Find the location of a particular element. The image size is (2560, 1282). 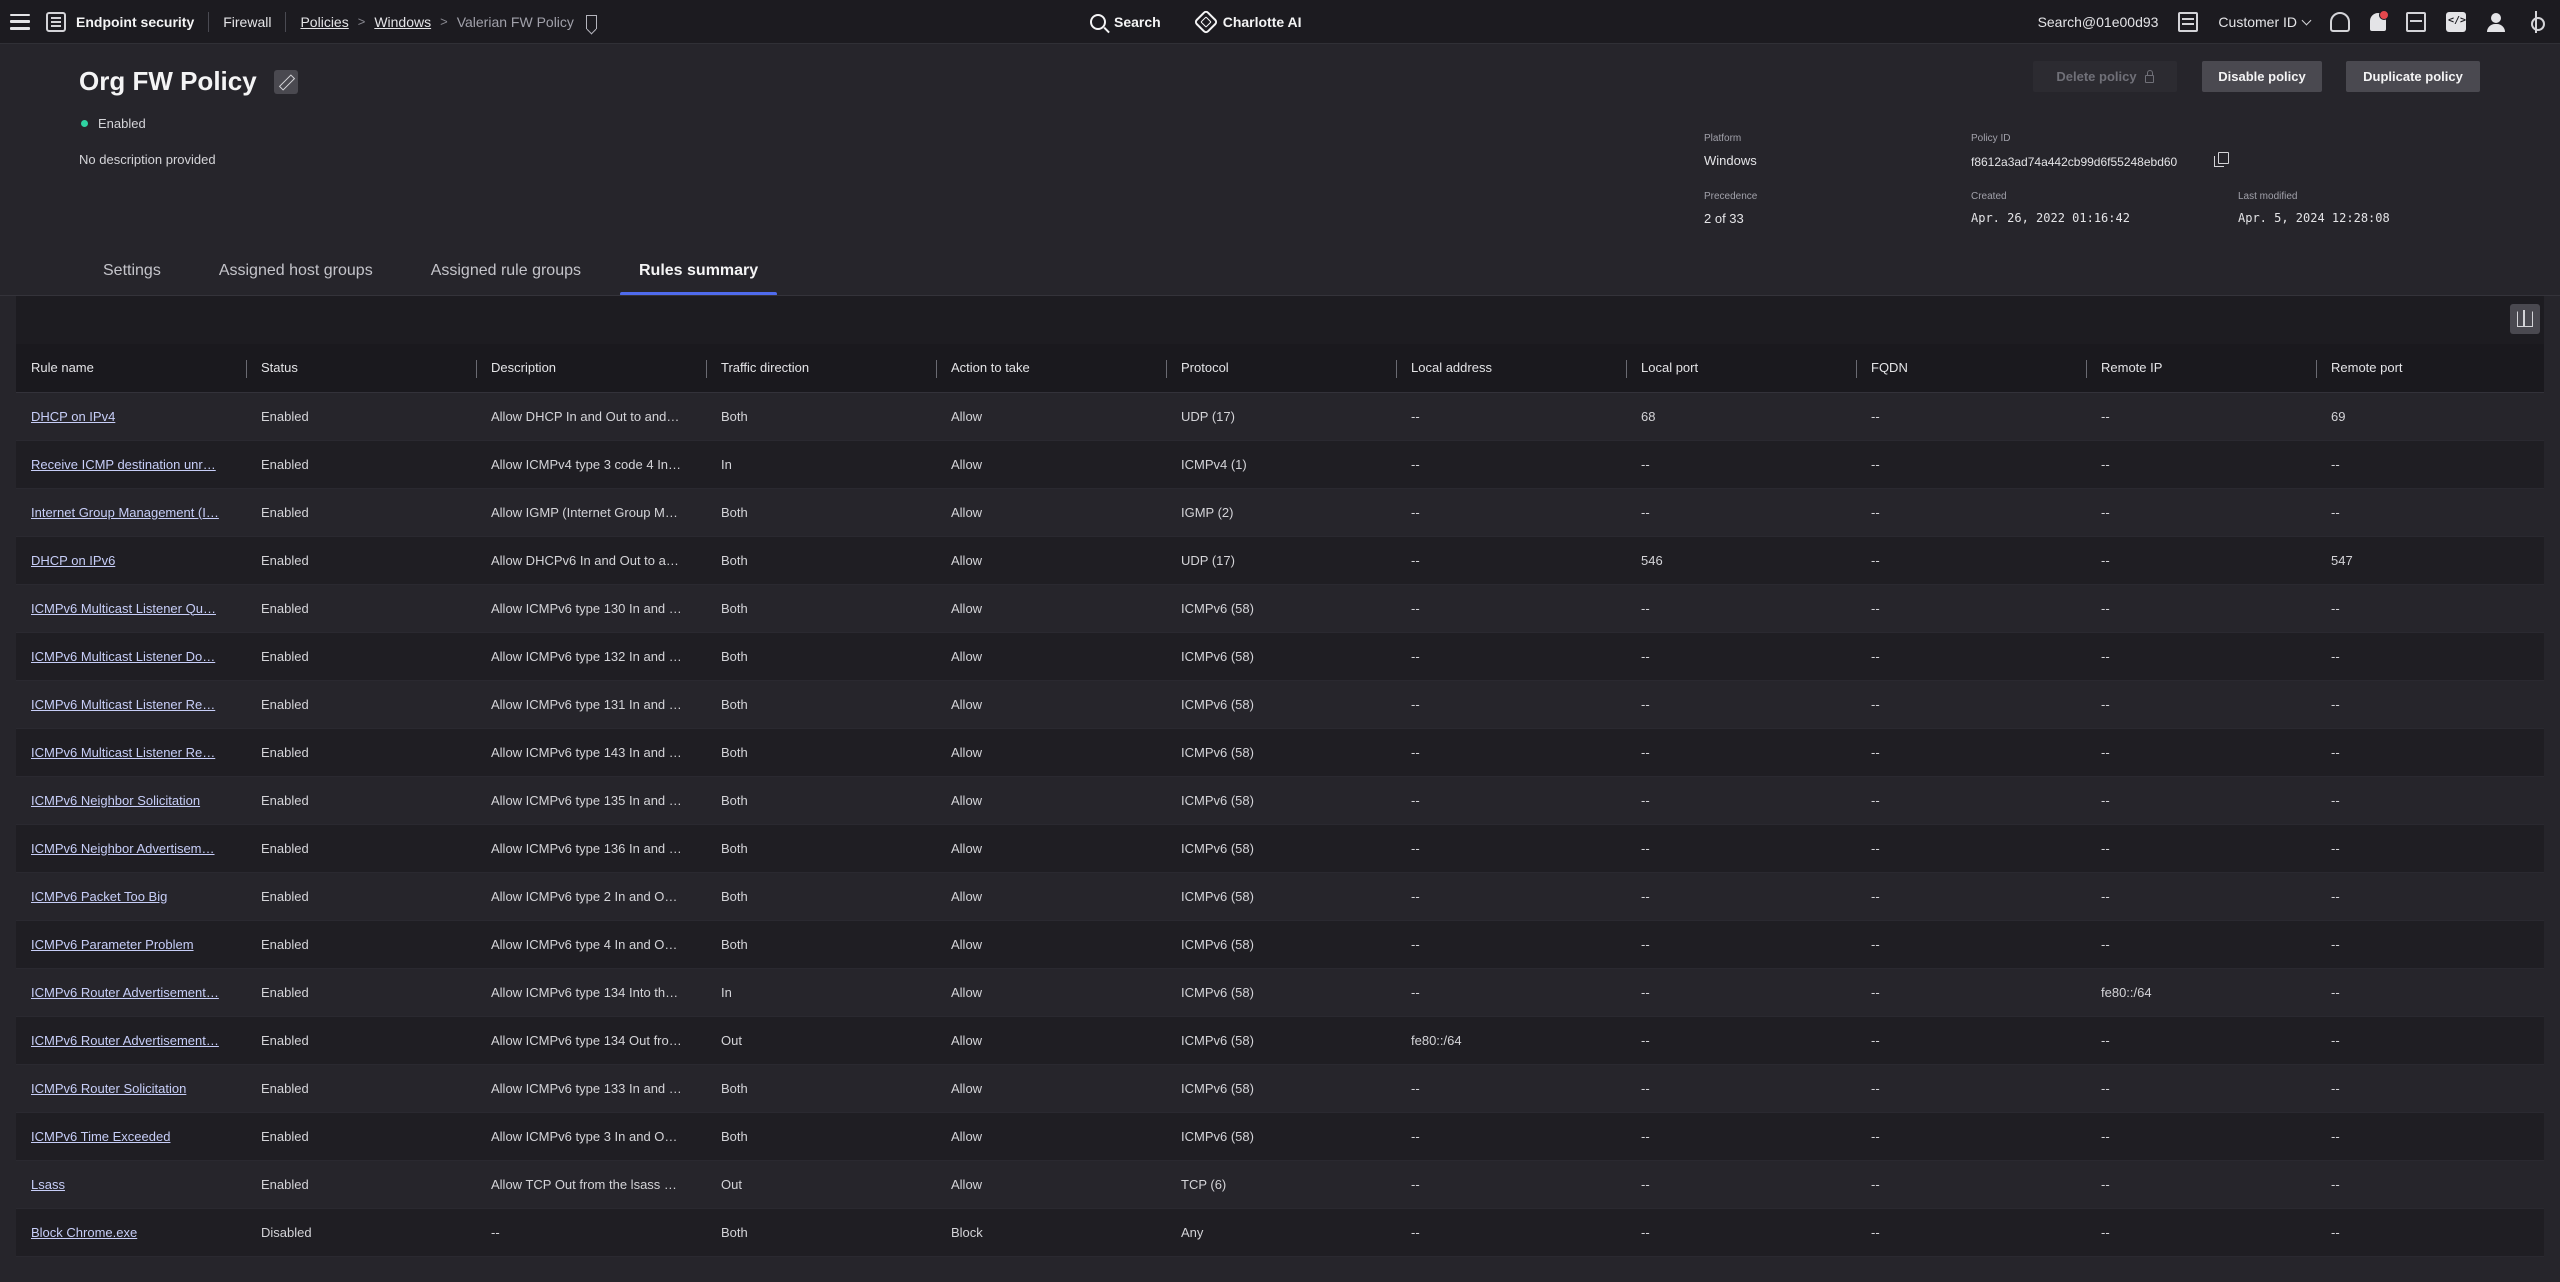

theme-toggle-icon is located at coordinates (2536, 22).